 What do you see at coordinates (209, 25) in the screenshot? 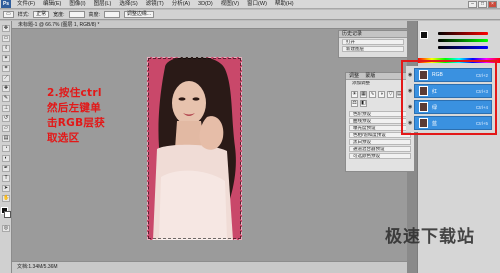
I see `document-tab: 未标题-1 @ 66.7% (图层 1, RGB/8) *` at bounding box center [209, 25].